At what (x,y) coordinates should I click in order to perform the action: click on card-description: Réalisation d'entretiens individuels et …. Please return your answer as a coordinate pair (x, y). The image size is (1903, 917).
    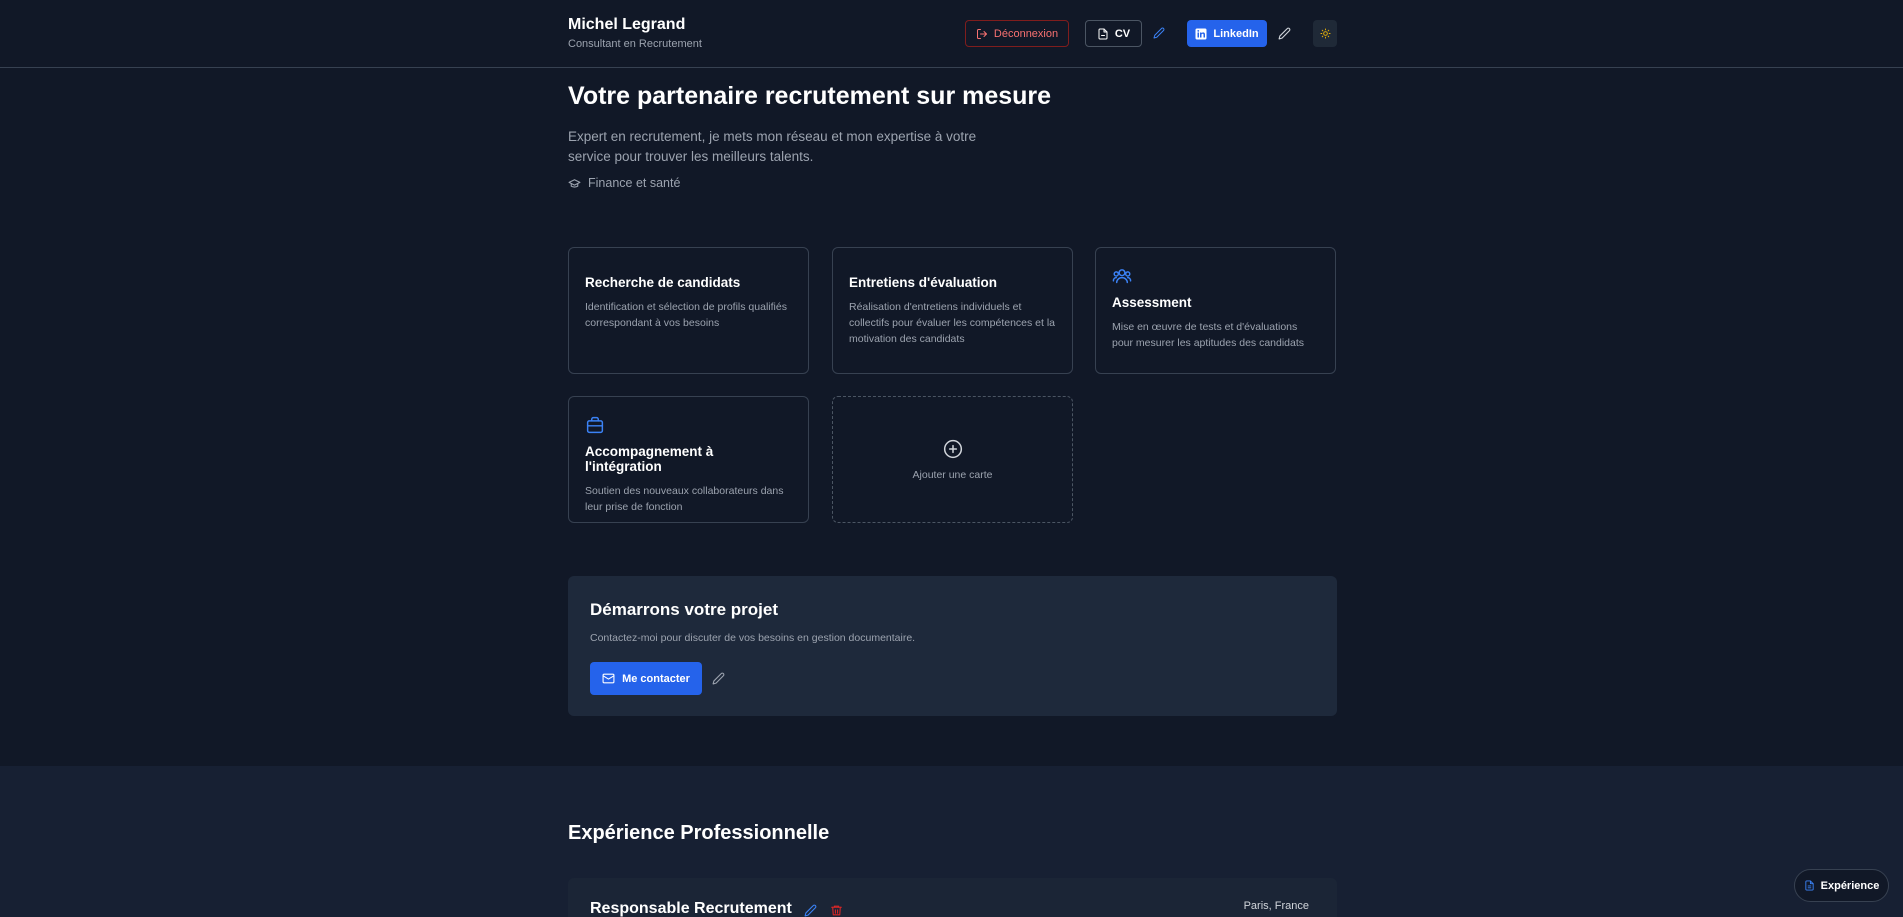
    Looking at the image, I should click on (952, 323).